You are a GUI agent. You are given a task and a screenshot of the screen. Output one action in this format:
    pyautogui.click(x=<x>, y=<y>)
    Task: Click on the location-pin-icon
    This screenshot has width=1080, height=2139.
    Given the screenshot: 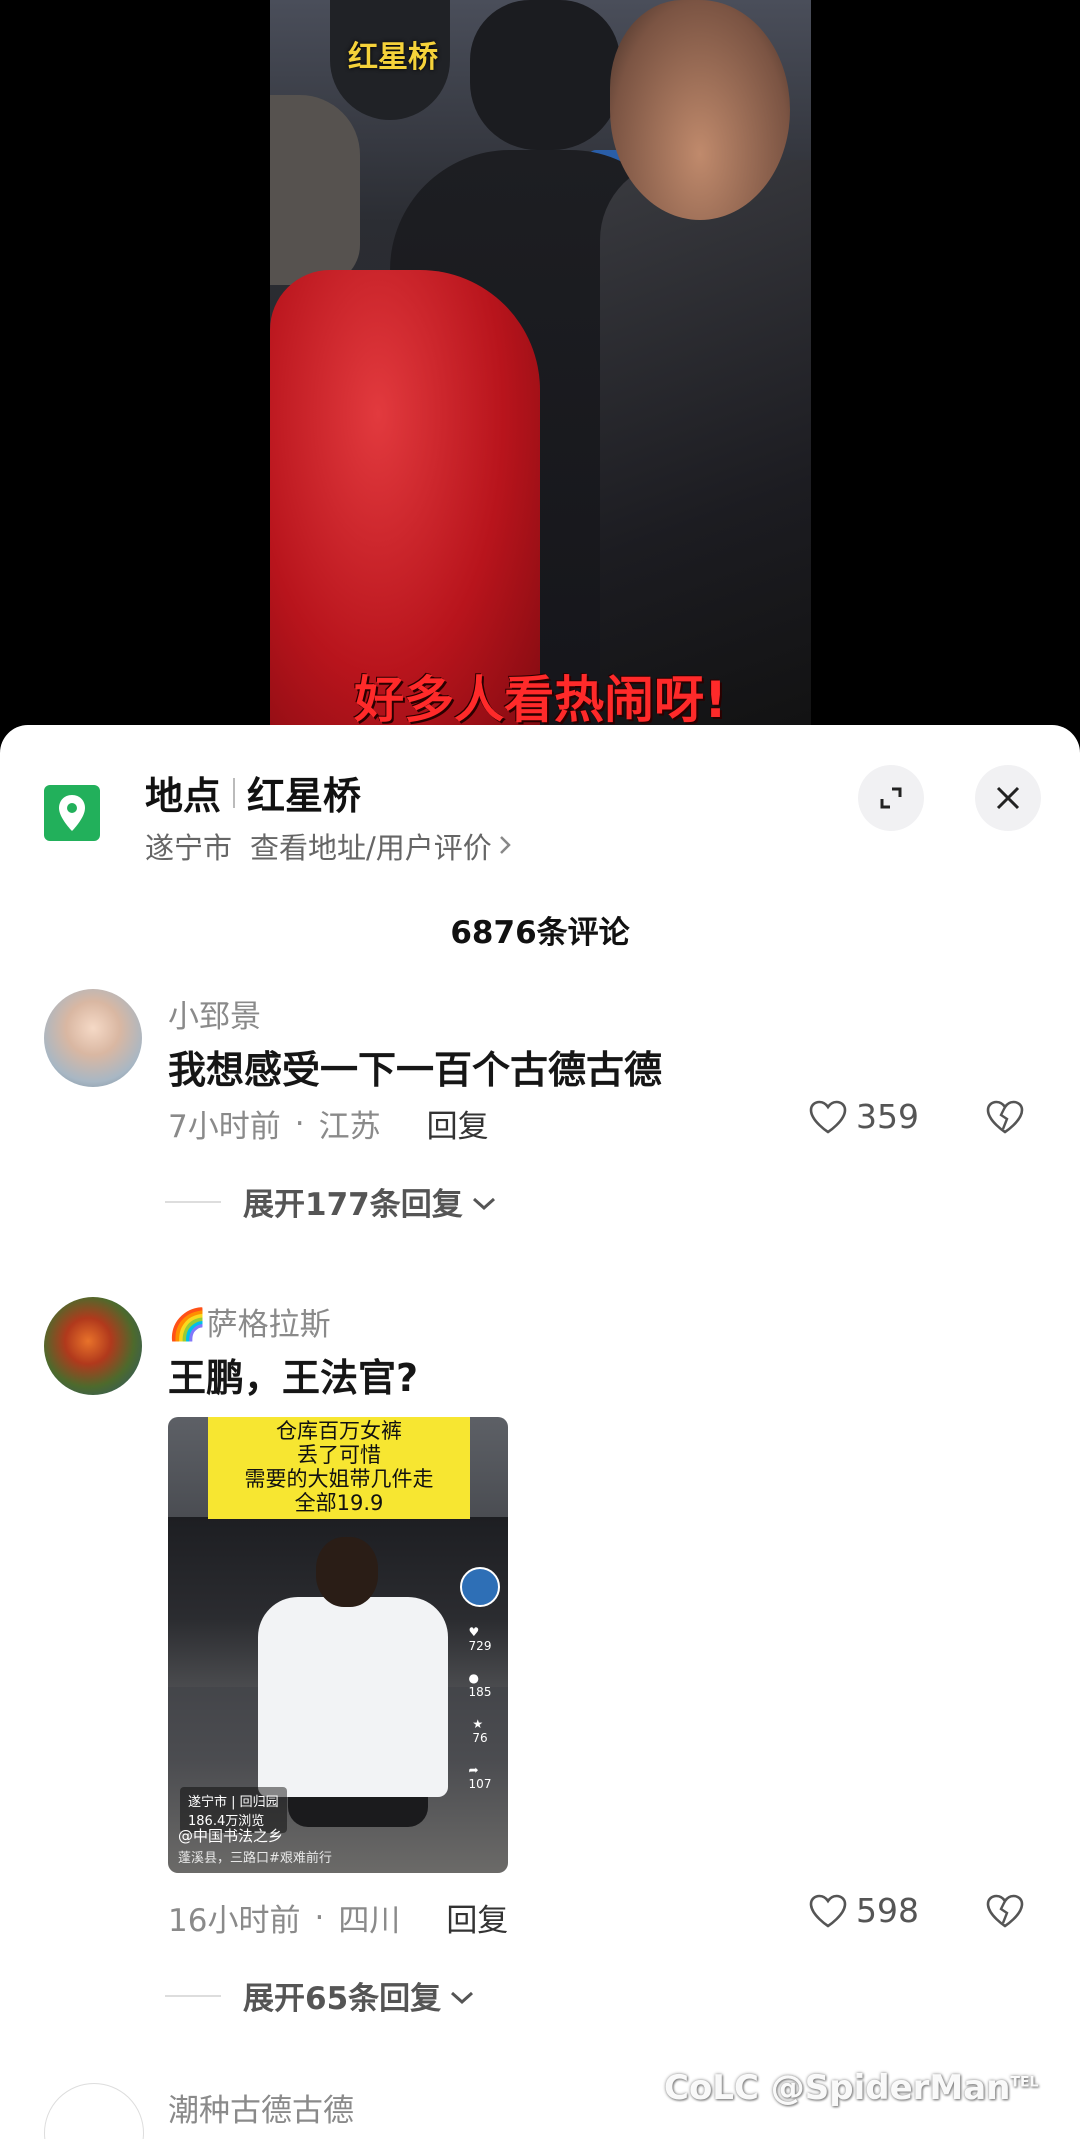 What is the action you would take?
    pyautogui.click(x=72, y=813)
    